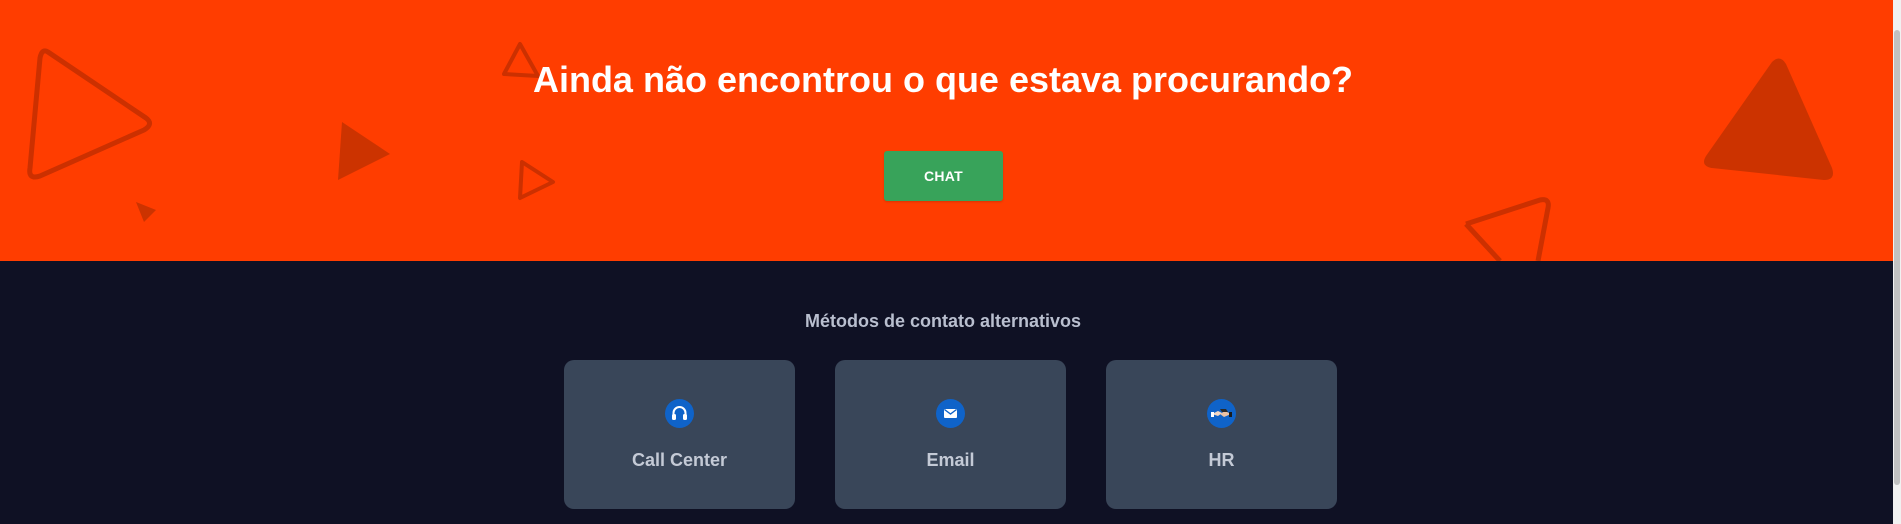 This screenshot has height=524, width=1901. Describe the element at coordinates (1897, 257) in the screenshot. I see `scrollbar-thumb` at that location.